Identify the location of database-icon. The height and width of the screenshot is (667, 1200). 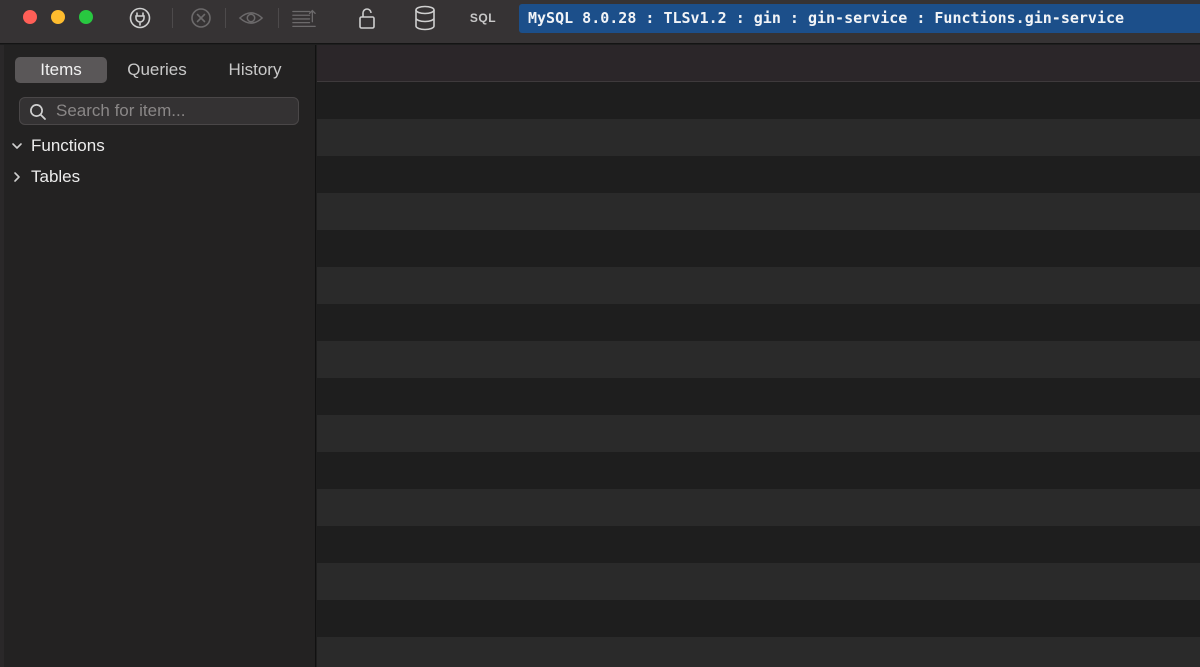
(425, 18).